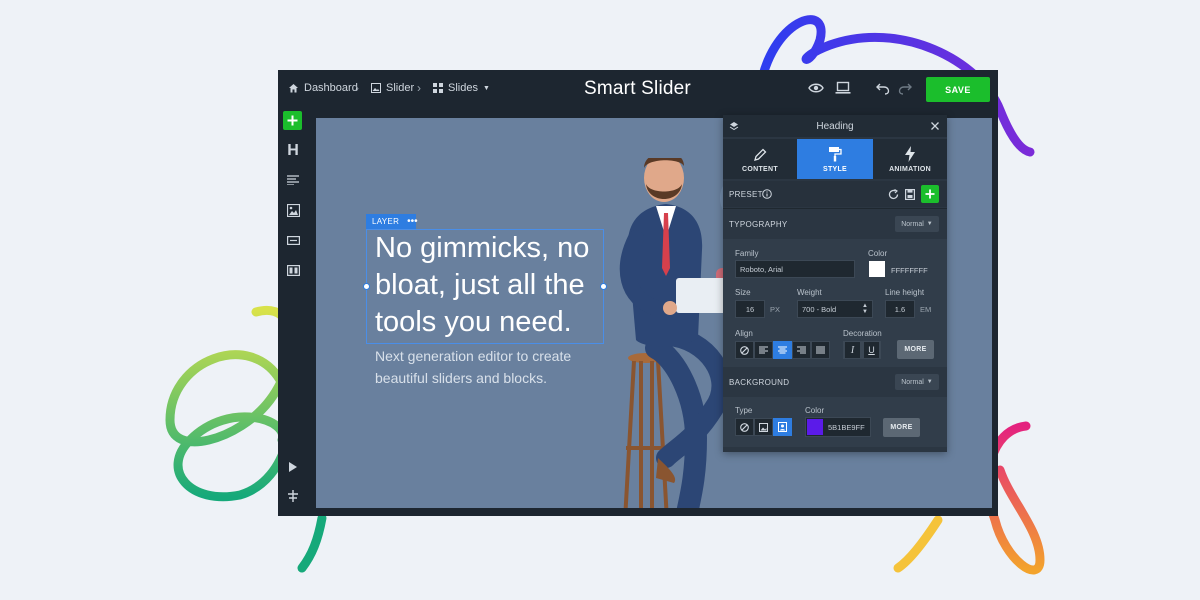  What do you see at coordinates (758, 224) in the screenshot?
I see `typography-label: TYPOGRAPHY` at bounding box center [758, 224].